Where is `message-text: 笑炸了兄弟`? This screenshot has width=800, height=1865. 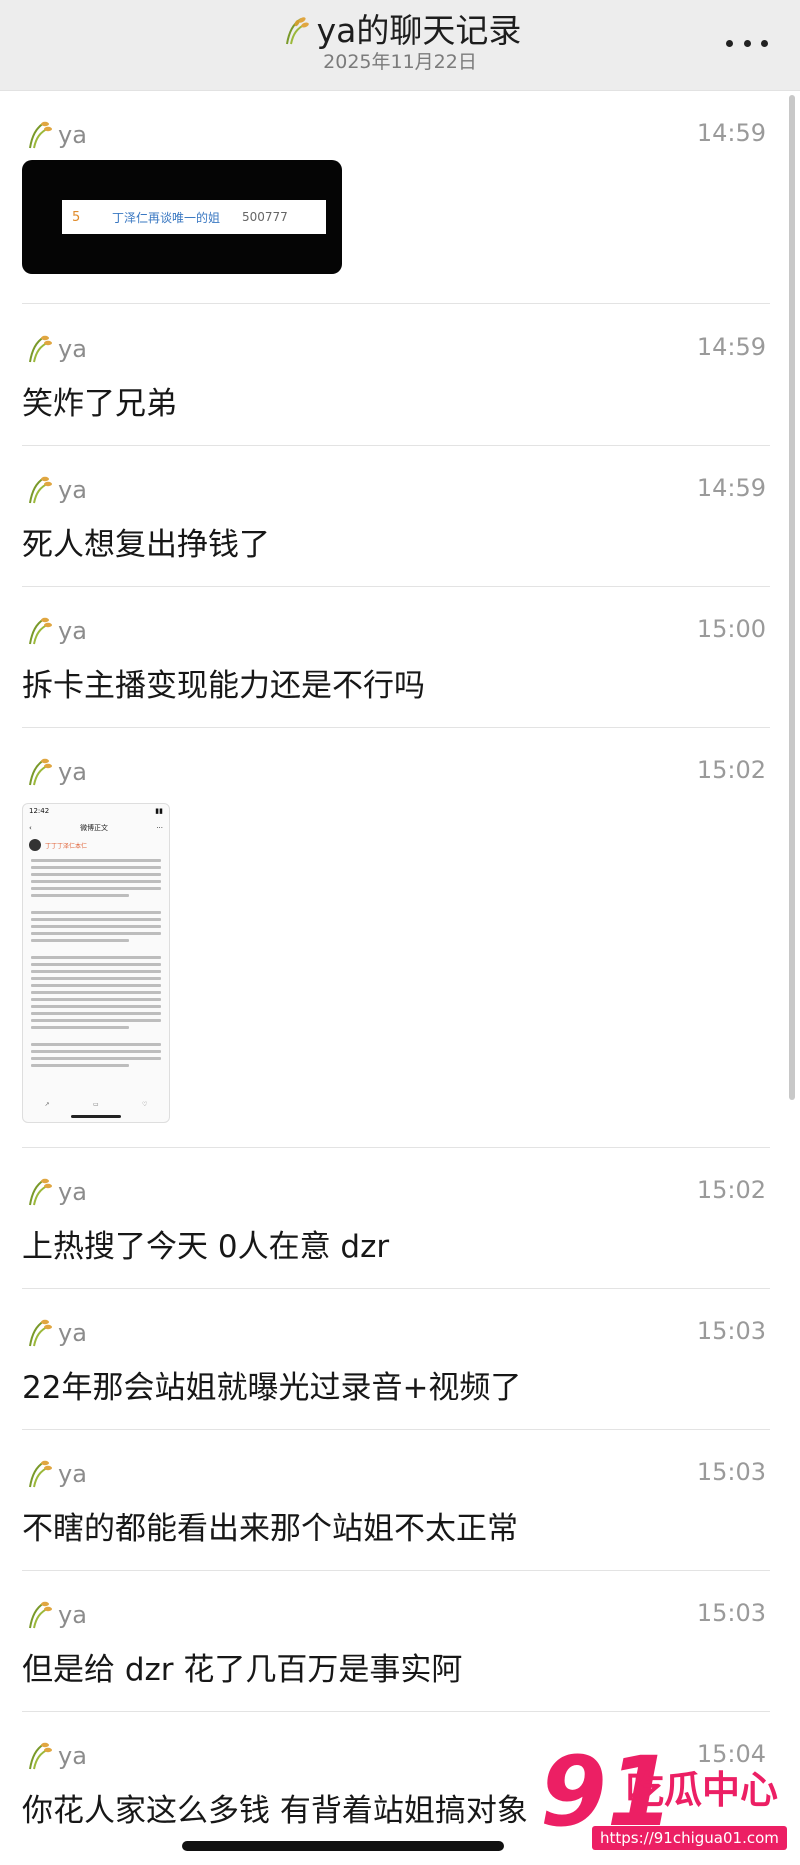 message-text: 笑炸了兄弟 is located at coordinates (99, 404).